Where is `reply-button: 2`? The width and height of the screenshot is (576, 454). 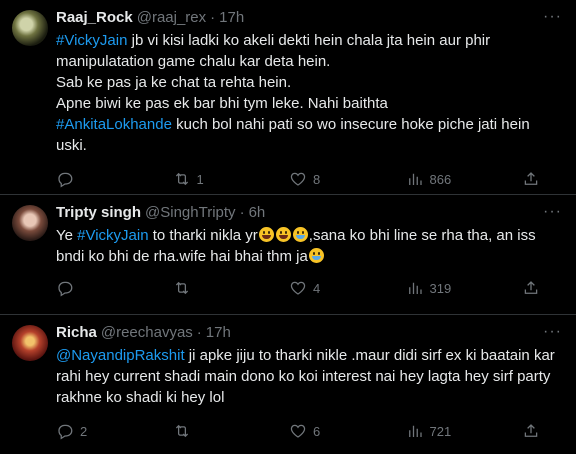
reply-button: 2 is located at coordinates (86, 431).